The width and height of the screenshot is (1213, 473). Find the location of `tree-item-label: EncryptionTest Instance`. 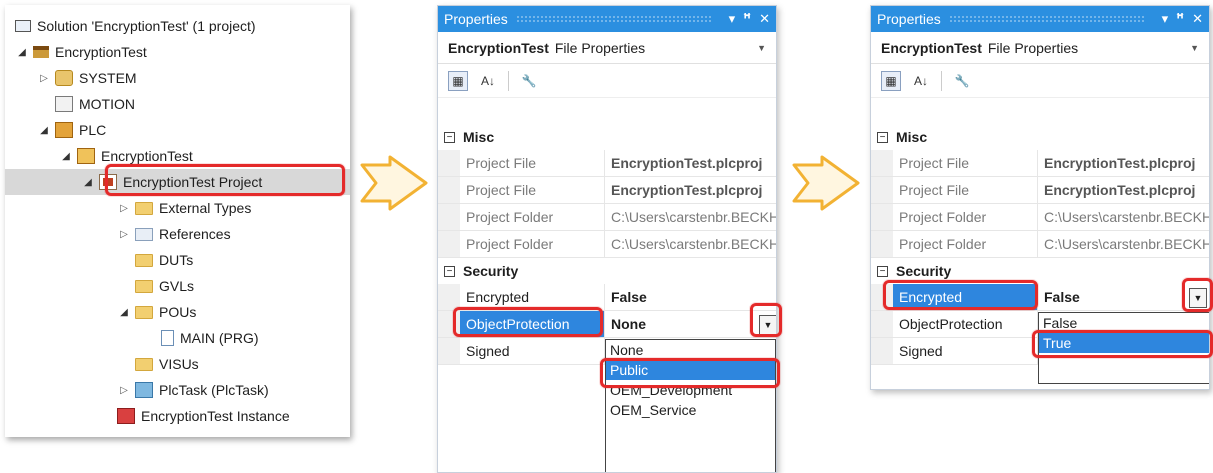

tree-item-label: EncryptionTest Instance is located at coordinates (215, 416).